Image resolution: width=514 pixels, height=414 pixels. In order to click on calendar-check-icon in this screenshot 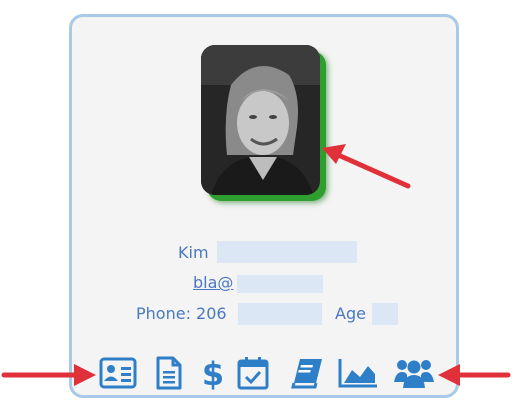, I will do `click(253, 373)`.